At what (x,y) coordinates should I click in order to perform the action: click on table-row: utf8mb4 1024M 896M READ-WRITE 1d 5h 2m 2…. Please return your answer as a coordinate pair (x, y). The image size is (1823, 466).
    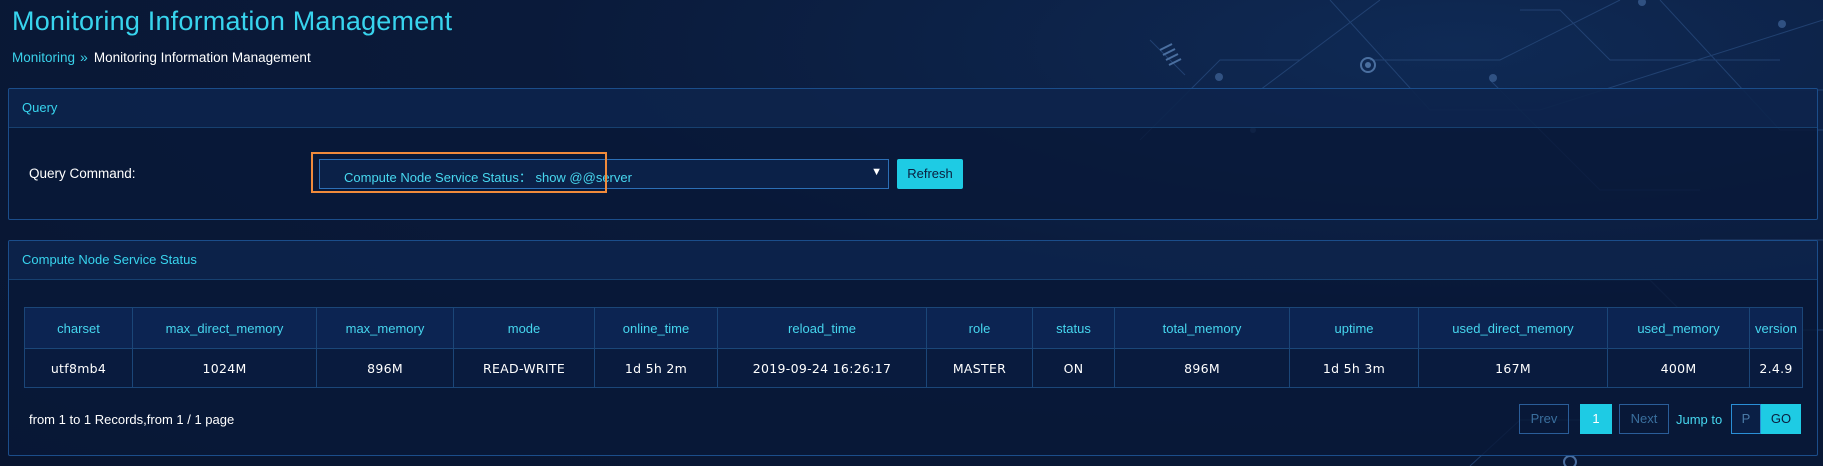
    Looking at the image, I should click on (913, 368).